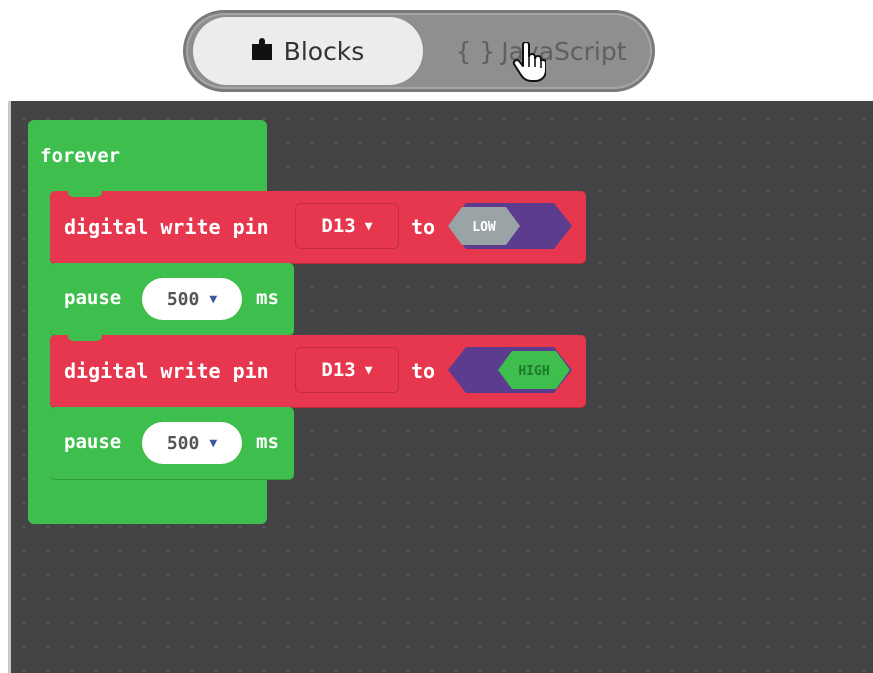 The image size is (873, 673). What do you see at coordinates (484, 227) in the screenshot?
I see `low-value: LOW` at bounding box center [484, 227].